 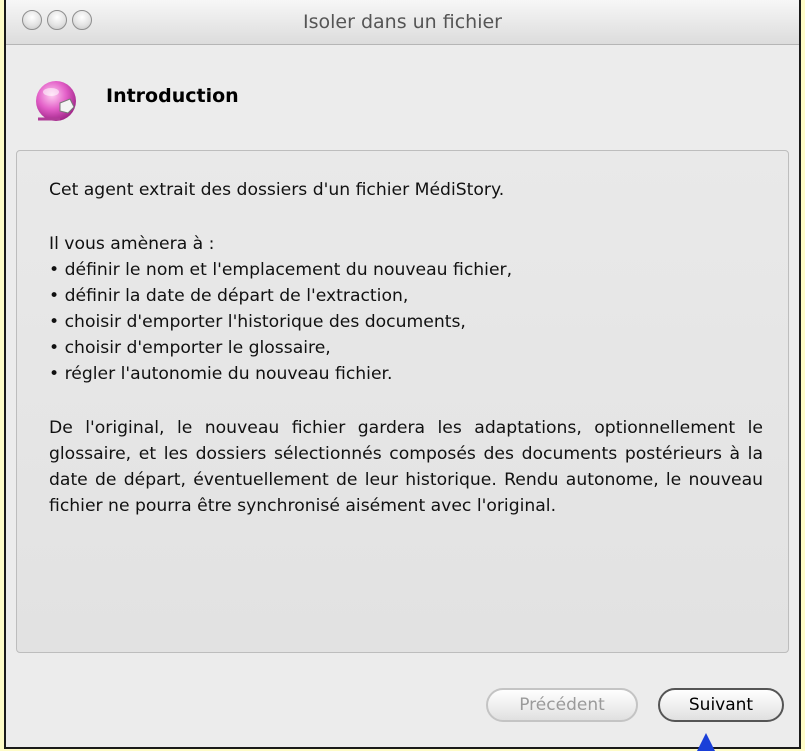 I want to click on next-button: Suivant, so click(x=721, y=705).